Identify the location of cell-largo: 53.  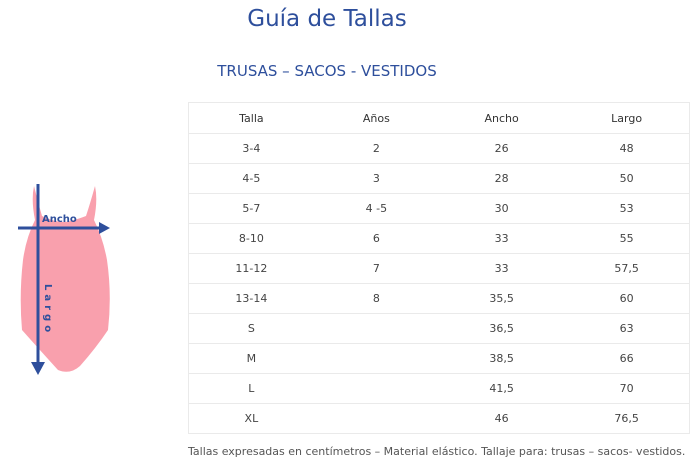
(627, 208).